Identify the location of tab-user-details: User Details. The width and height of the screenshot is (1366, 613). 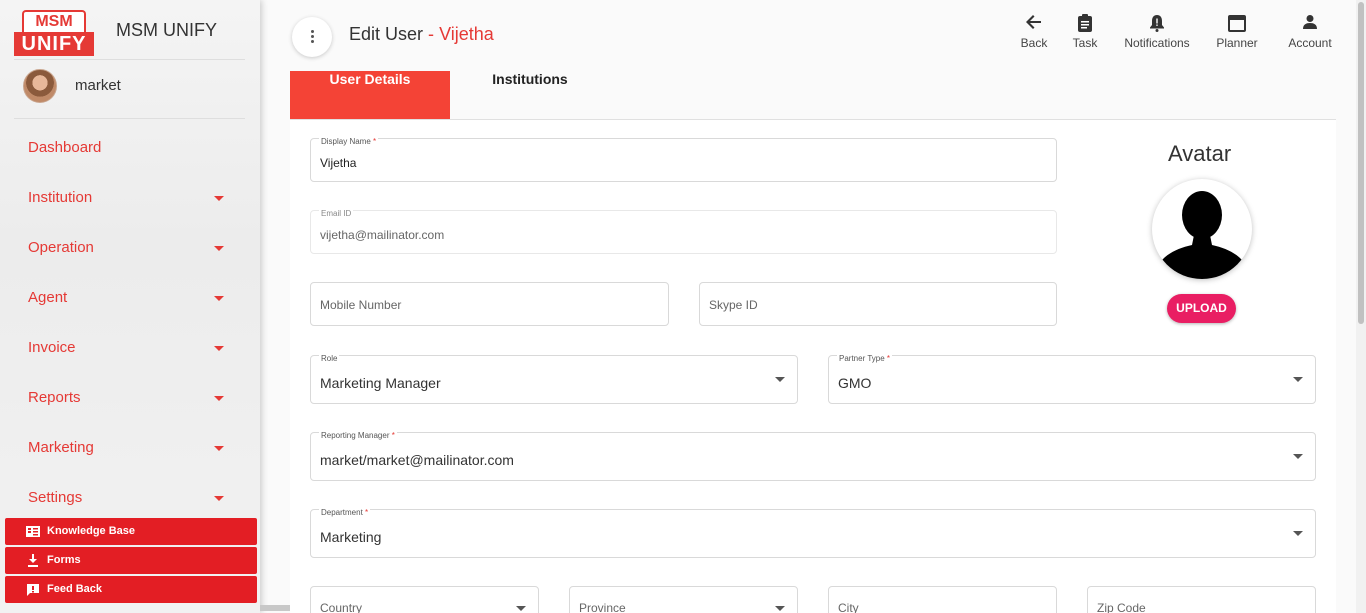
(370, 95).